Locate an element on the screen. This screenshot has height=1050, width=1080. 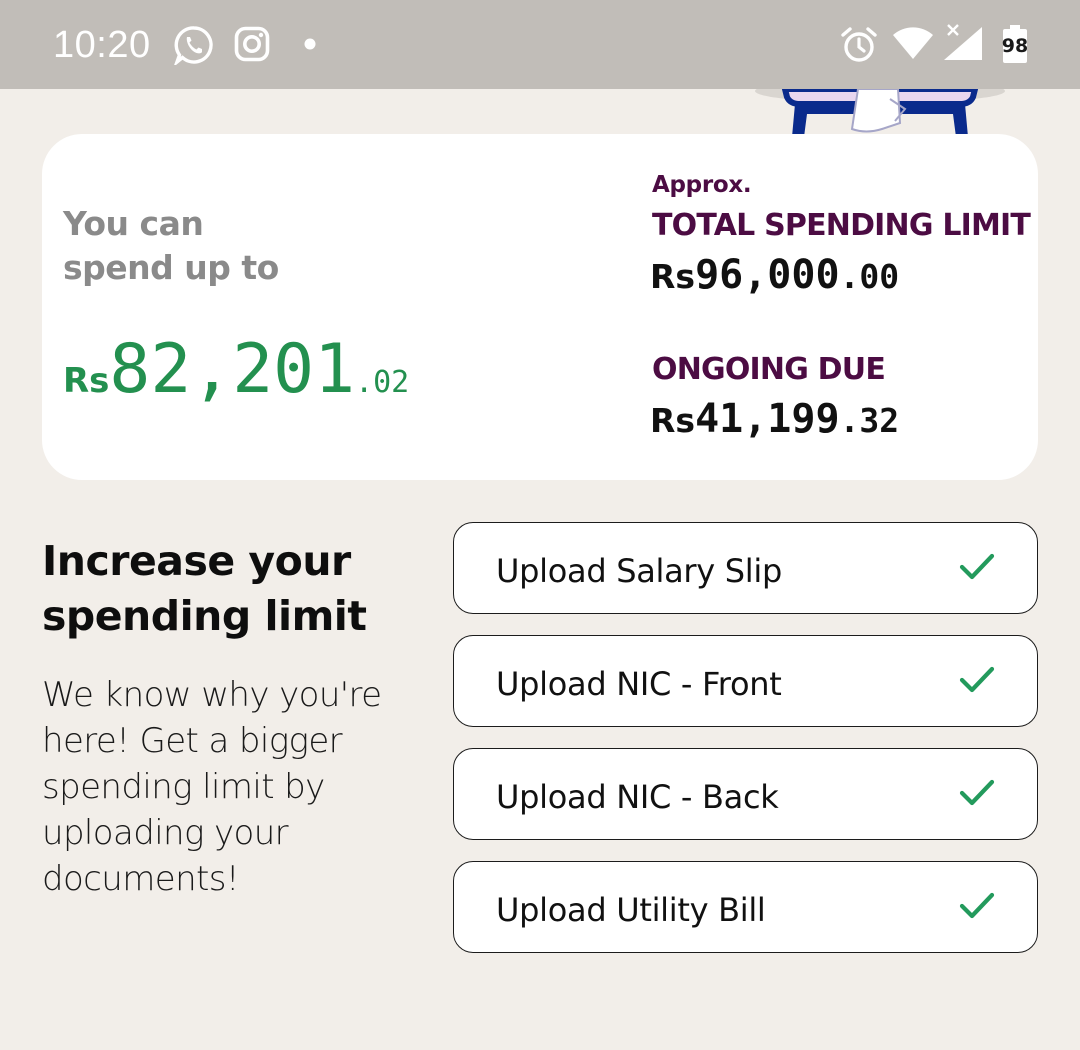
total-limit-amount: Rs96,000.00 is located at coordinates (774, 275).